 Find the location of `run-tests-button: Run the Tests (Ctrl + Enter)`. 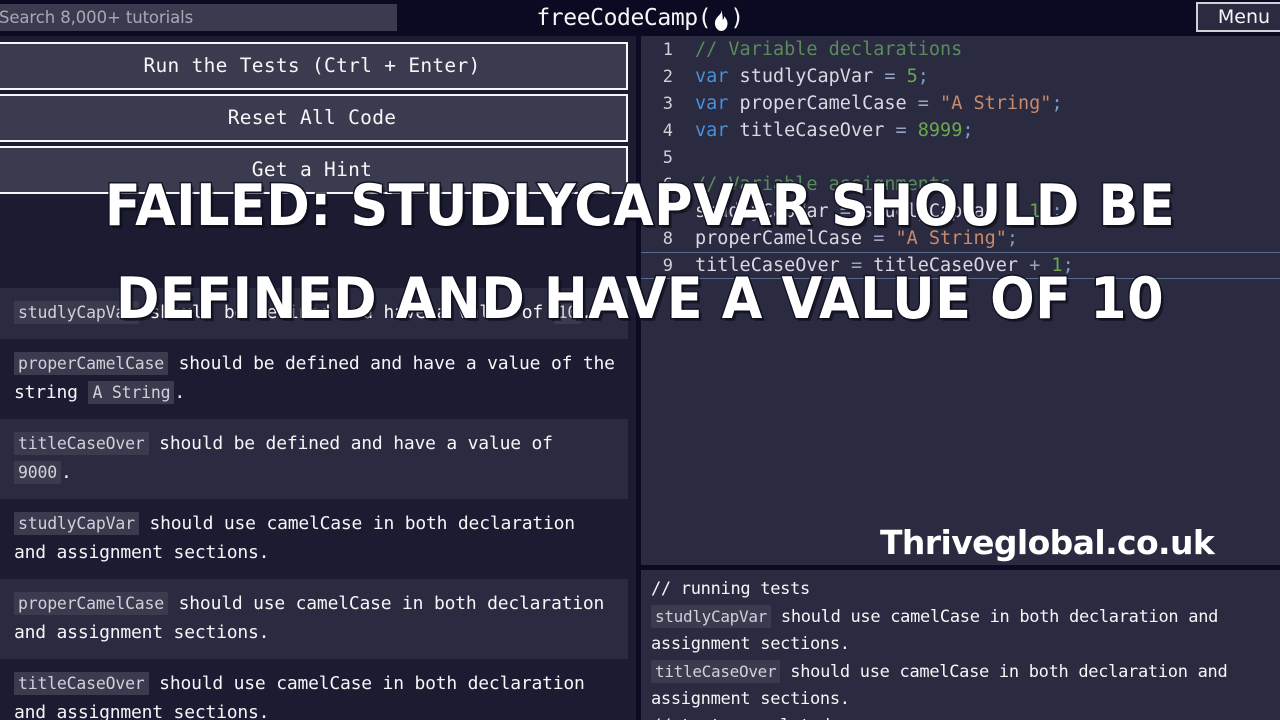

run-tests-button: Run the Tests (Ctrl + Enter) is located at coordinates (314, 66).